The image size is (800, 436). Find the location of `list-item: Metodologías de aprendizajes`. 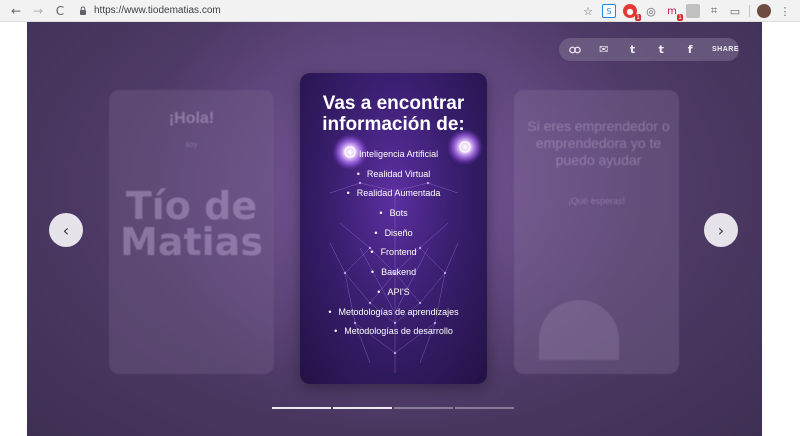

list-item: Metodologías de aprendizajes is located at coordinates (393, 313).